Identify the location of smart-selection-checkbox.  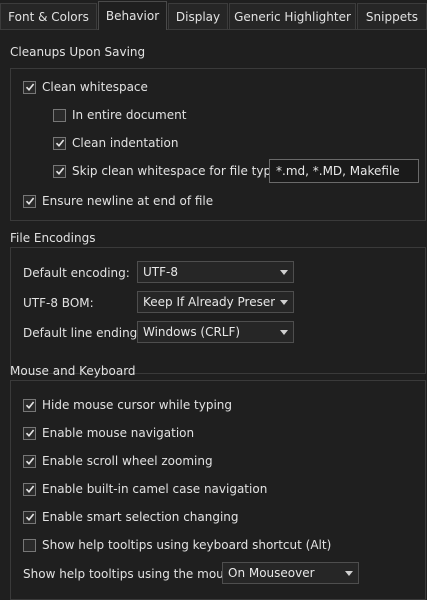
(29, 517).